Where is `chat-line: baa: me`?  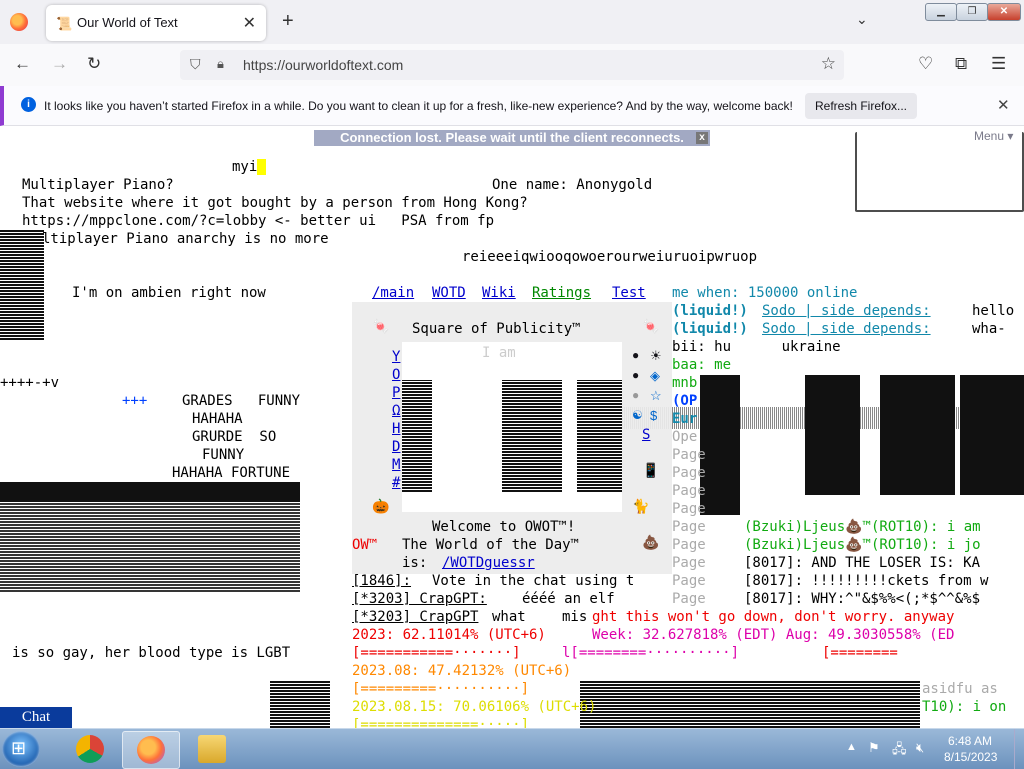
chat-line: baa: me is located at coordinates (702, 365).